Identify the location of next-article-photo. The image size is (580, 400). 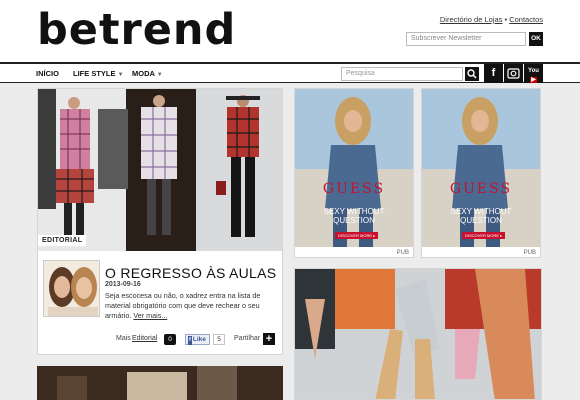
(160, 383).